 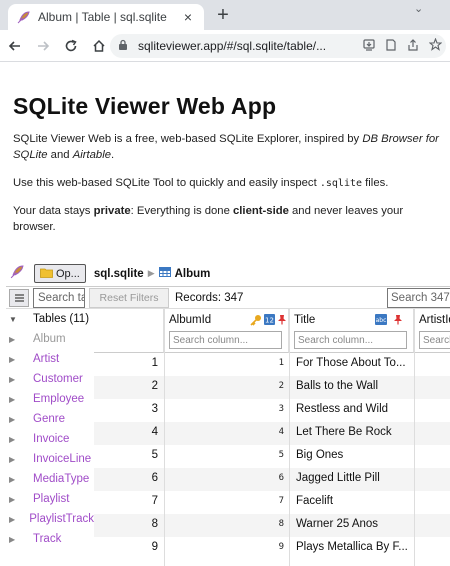 I want to click on albumid-cell: 5, so click(x=224, y=455).